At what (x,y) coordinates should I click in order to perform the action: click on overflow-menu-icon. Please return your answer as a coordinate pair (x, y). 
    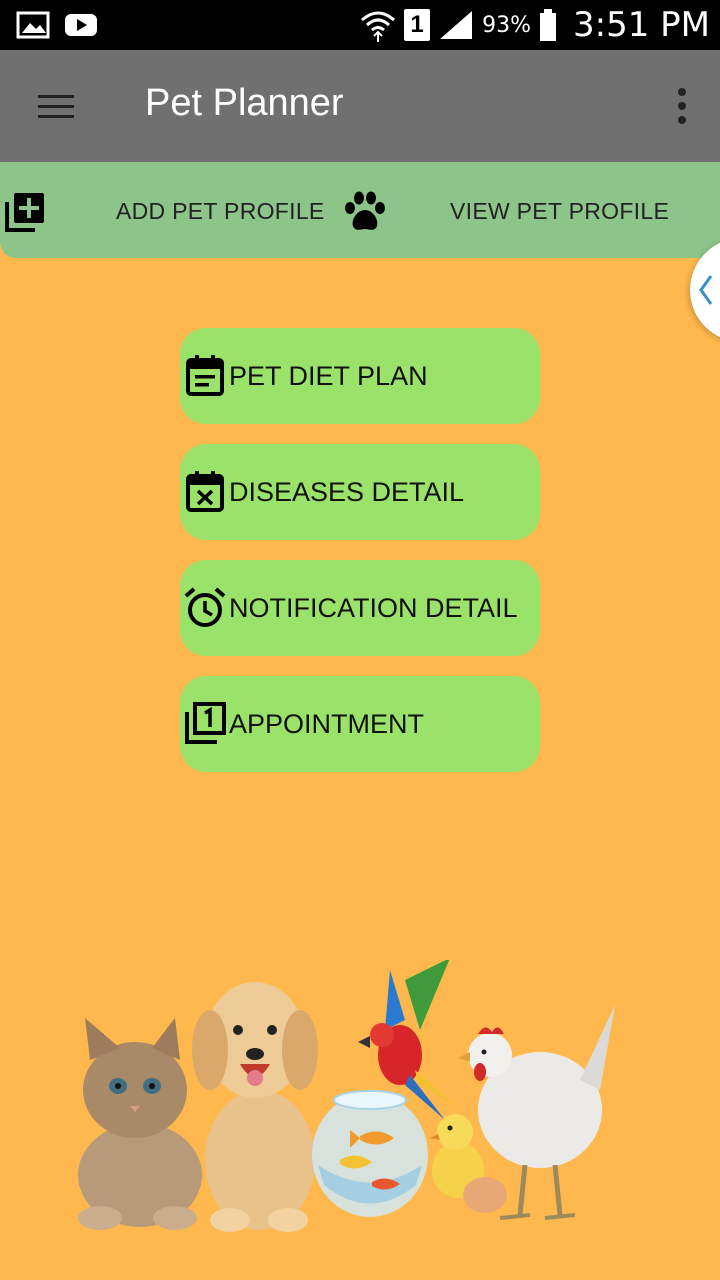
    Looking at the image, I should click on (682, 106).